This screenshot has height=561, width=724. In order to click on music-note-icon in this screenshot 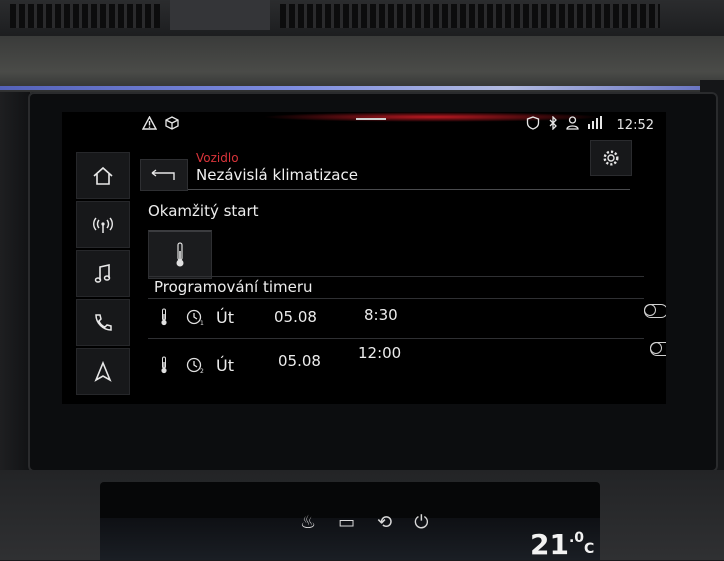, I will do `click(102, 273)`.